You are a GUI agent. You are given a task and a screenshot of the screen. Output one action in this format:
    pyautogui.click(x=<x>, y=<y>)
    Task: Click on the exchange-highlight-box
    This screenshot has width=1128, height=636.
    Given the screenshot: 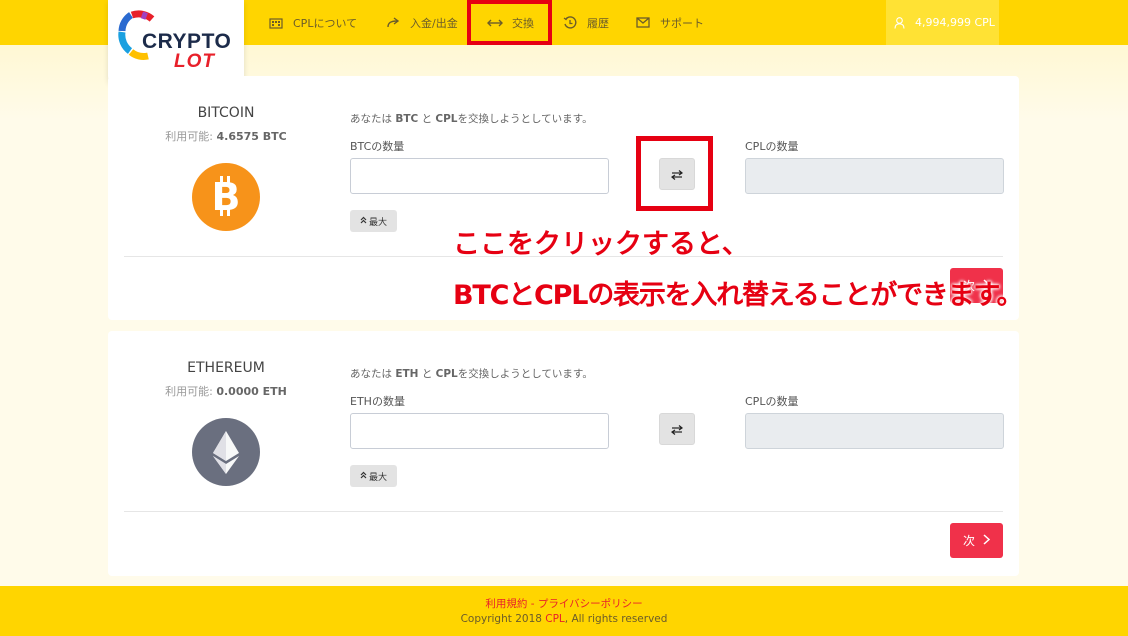 What is the action you would take?
    pyautogui.click(x=509, y=22)
    